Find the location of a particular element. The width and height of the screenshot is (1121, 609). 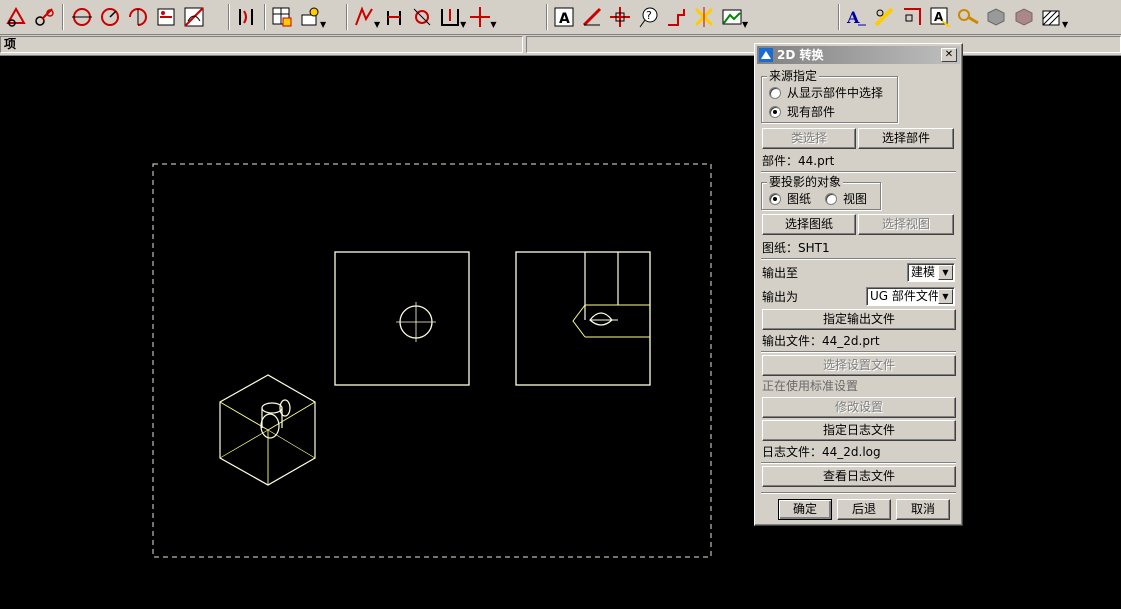

ok-button: 确定 is located at coordinates (805, 509).